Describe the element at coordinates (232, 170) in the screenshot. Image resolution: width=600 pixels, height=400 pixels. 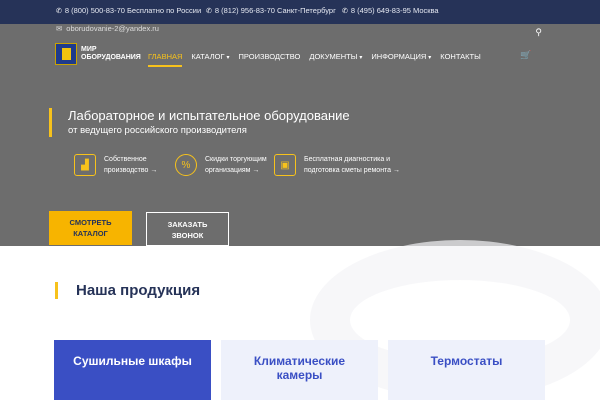
I see `feature-link: организациям →` at that location.